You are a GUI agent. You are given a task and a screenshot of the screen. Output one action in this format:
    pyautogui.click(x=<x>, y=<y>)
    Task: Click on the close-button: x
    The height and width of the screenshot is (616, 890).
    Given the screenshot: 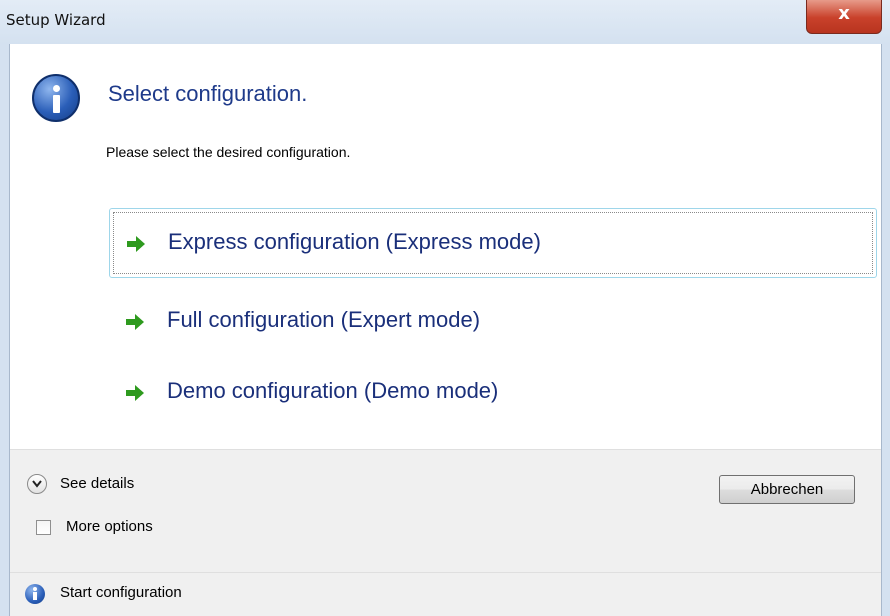 What is the action you would take?
    pyautogui.click(x=844, y=17)
    